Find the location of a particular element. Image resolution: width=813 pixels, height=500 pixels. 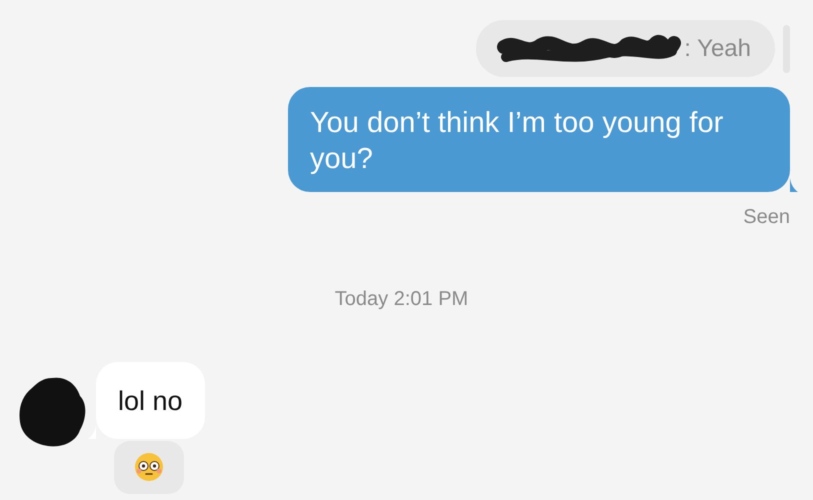

flushed-emoji-icon is located at coordinates (149, 467).